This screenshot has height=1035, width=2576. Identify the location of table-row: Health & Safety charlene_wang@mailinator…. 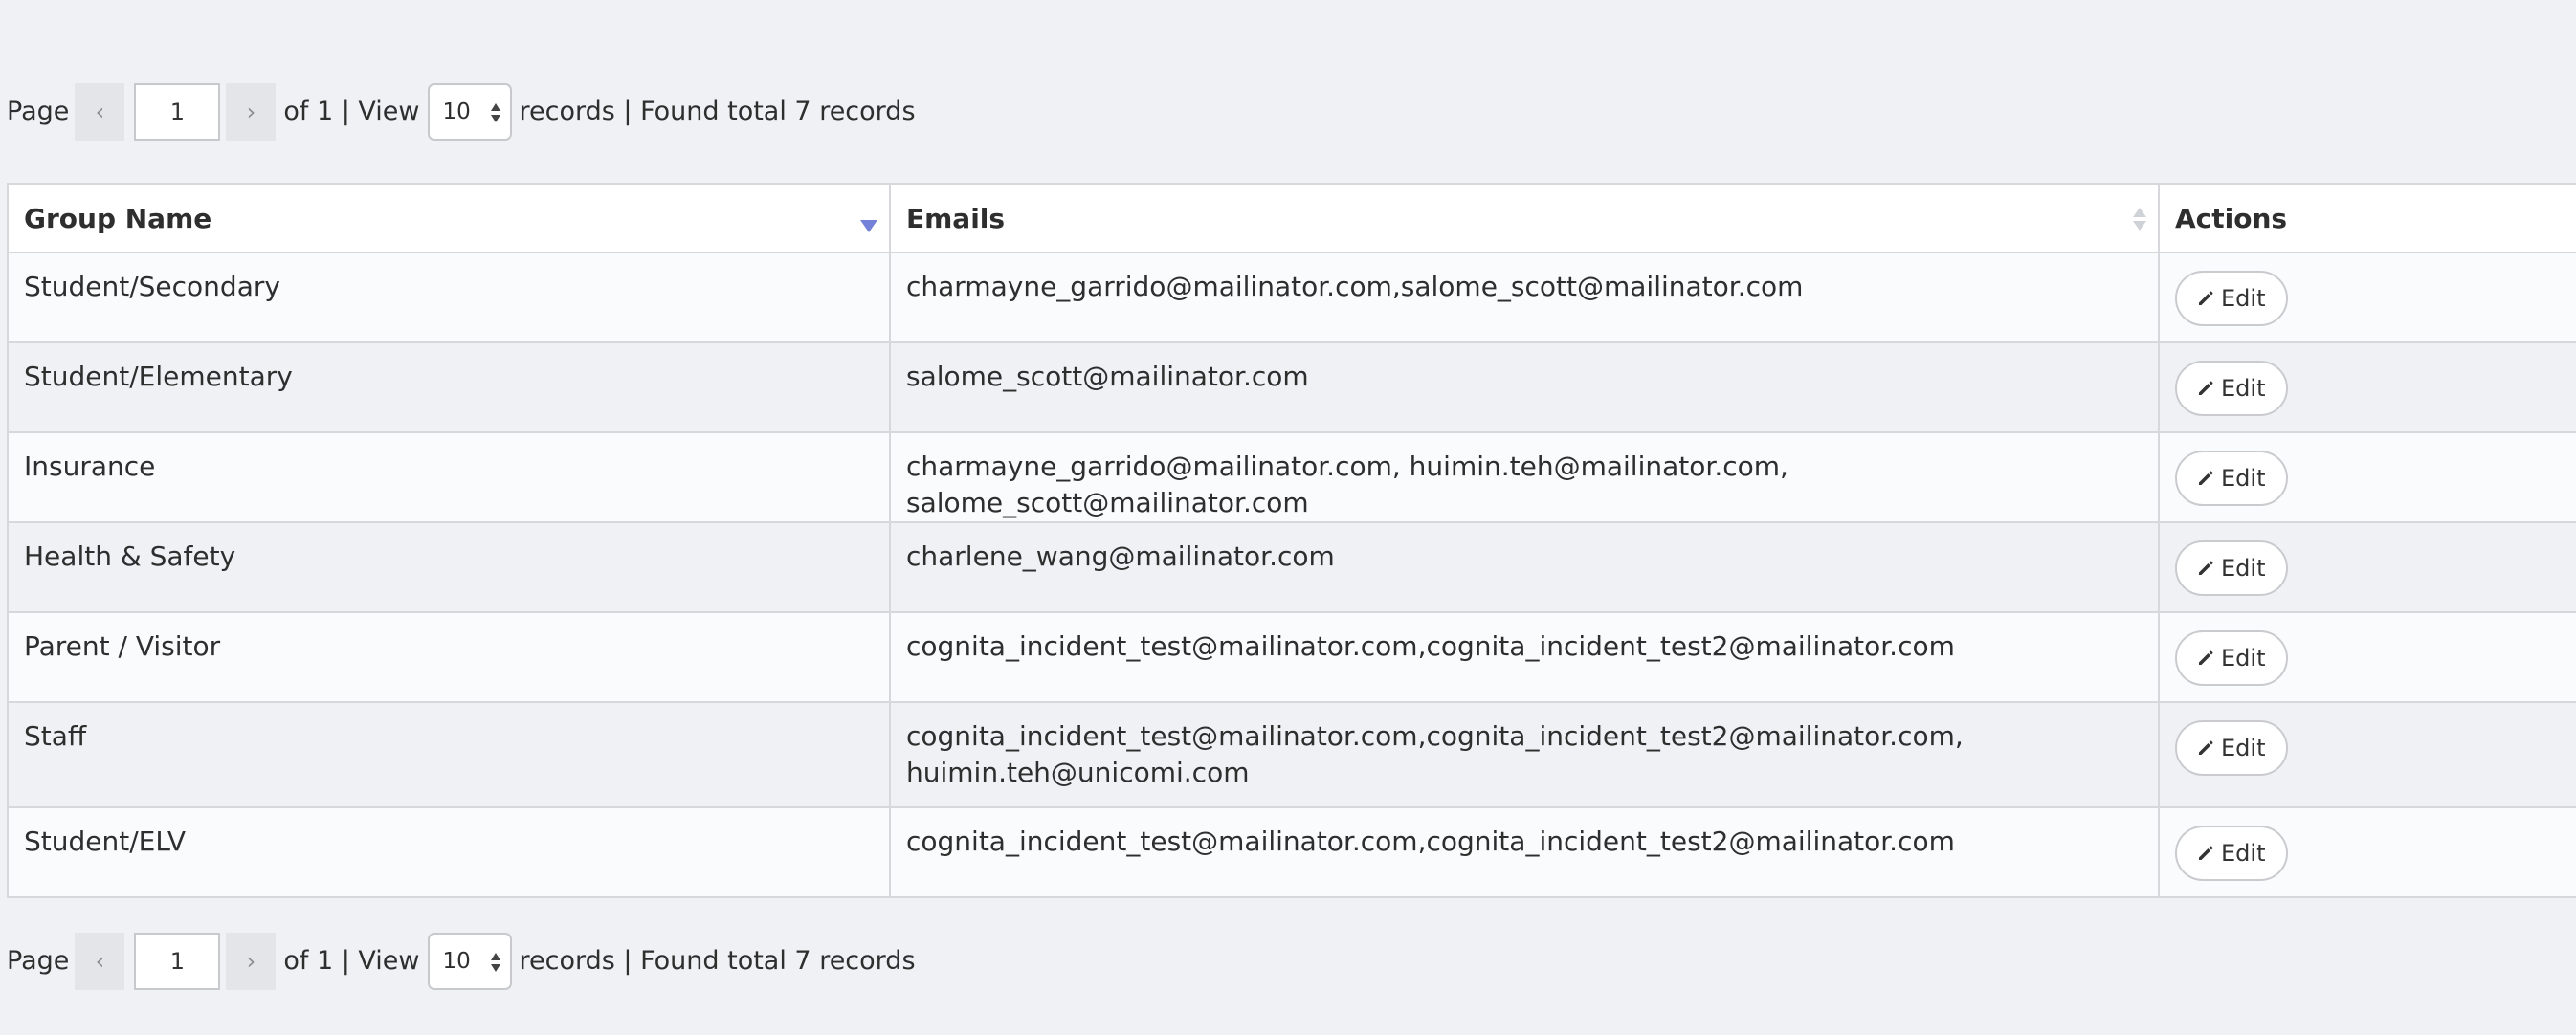
(1291, 567).